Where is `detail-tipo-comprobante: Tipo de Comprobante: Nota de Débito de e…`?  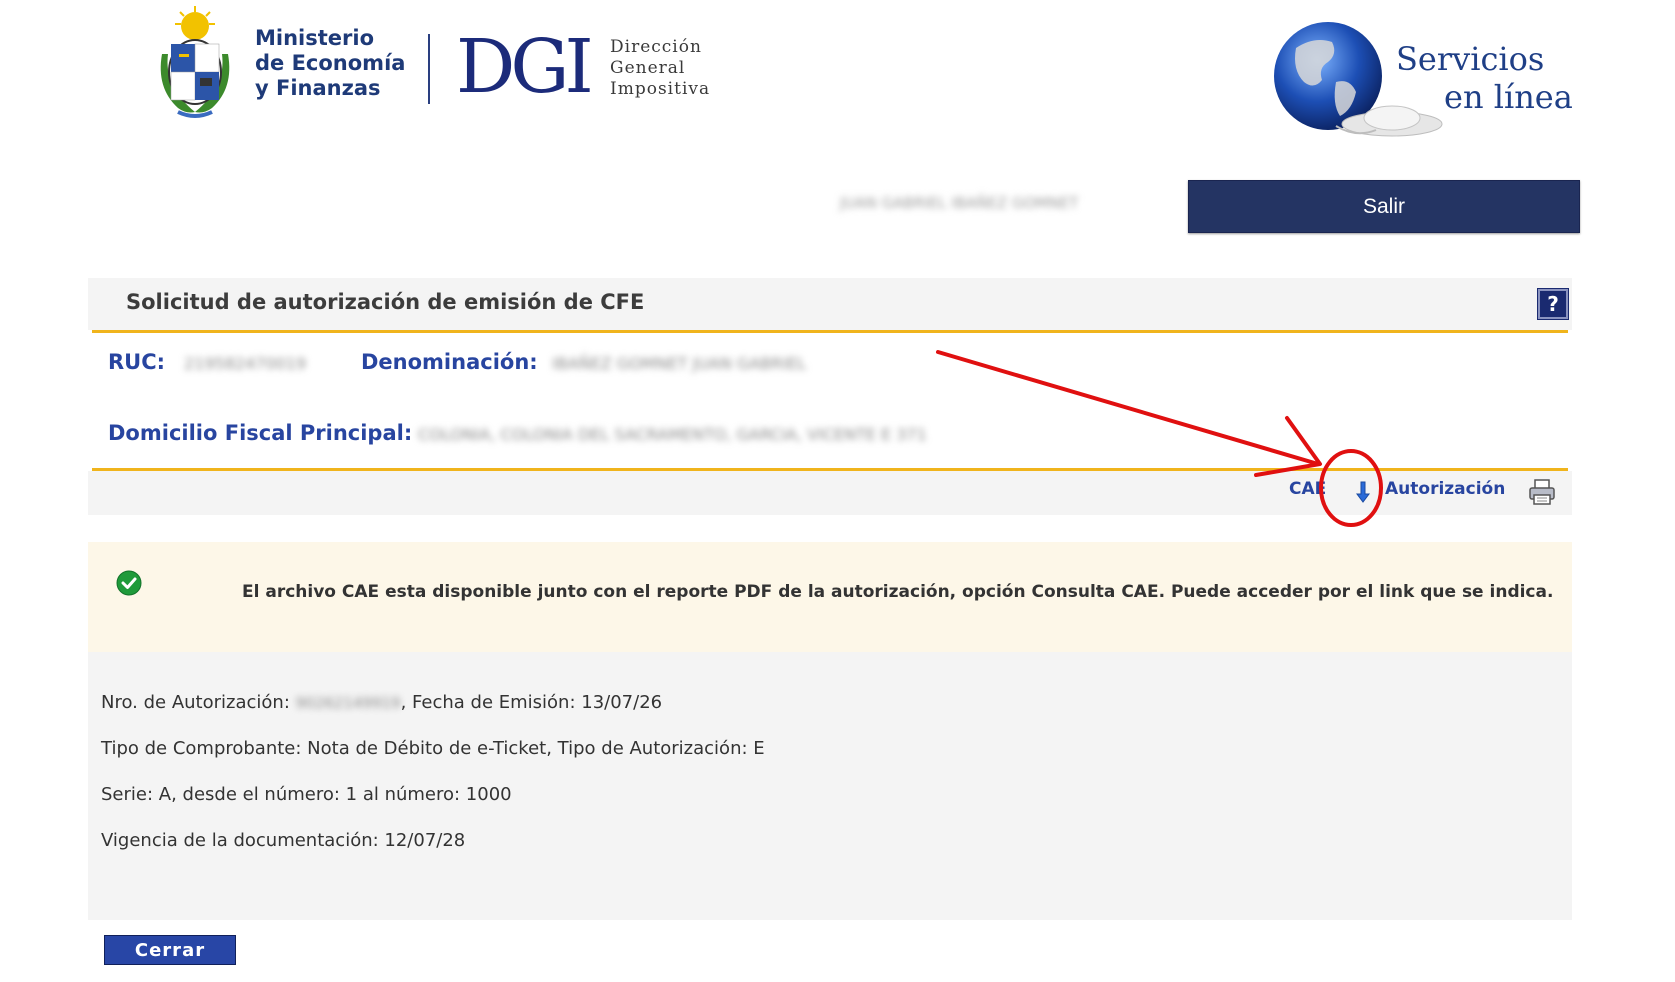
detail-tipo-comprobante: Tipo de Comprobante: Nota de Débito de e… is located at coordinates (433, 748).